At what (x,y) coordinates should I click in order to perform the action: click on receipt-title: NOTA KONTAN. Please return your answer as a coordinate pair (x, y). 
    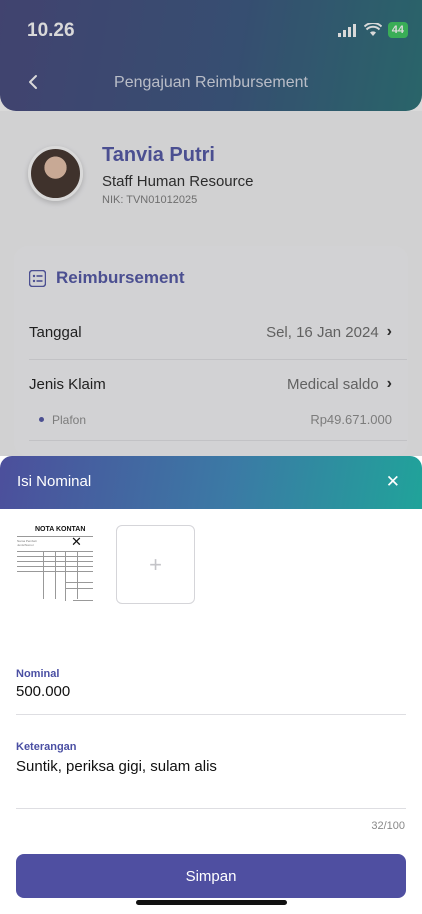
    Looking at the image, I should click on (60, 529).